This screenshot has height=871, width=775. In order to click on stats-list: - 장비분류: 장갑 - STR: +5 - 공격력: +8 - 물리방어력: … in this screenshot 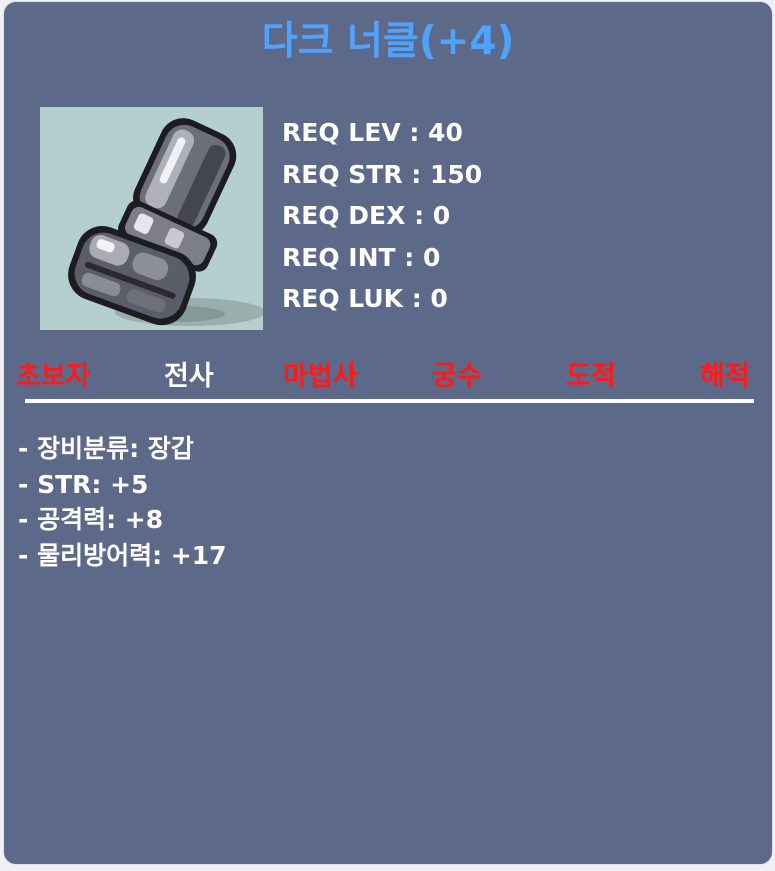, I will do `click(122, 502)`.